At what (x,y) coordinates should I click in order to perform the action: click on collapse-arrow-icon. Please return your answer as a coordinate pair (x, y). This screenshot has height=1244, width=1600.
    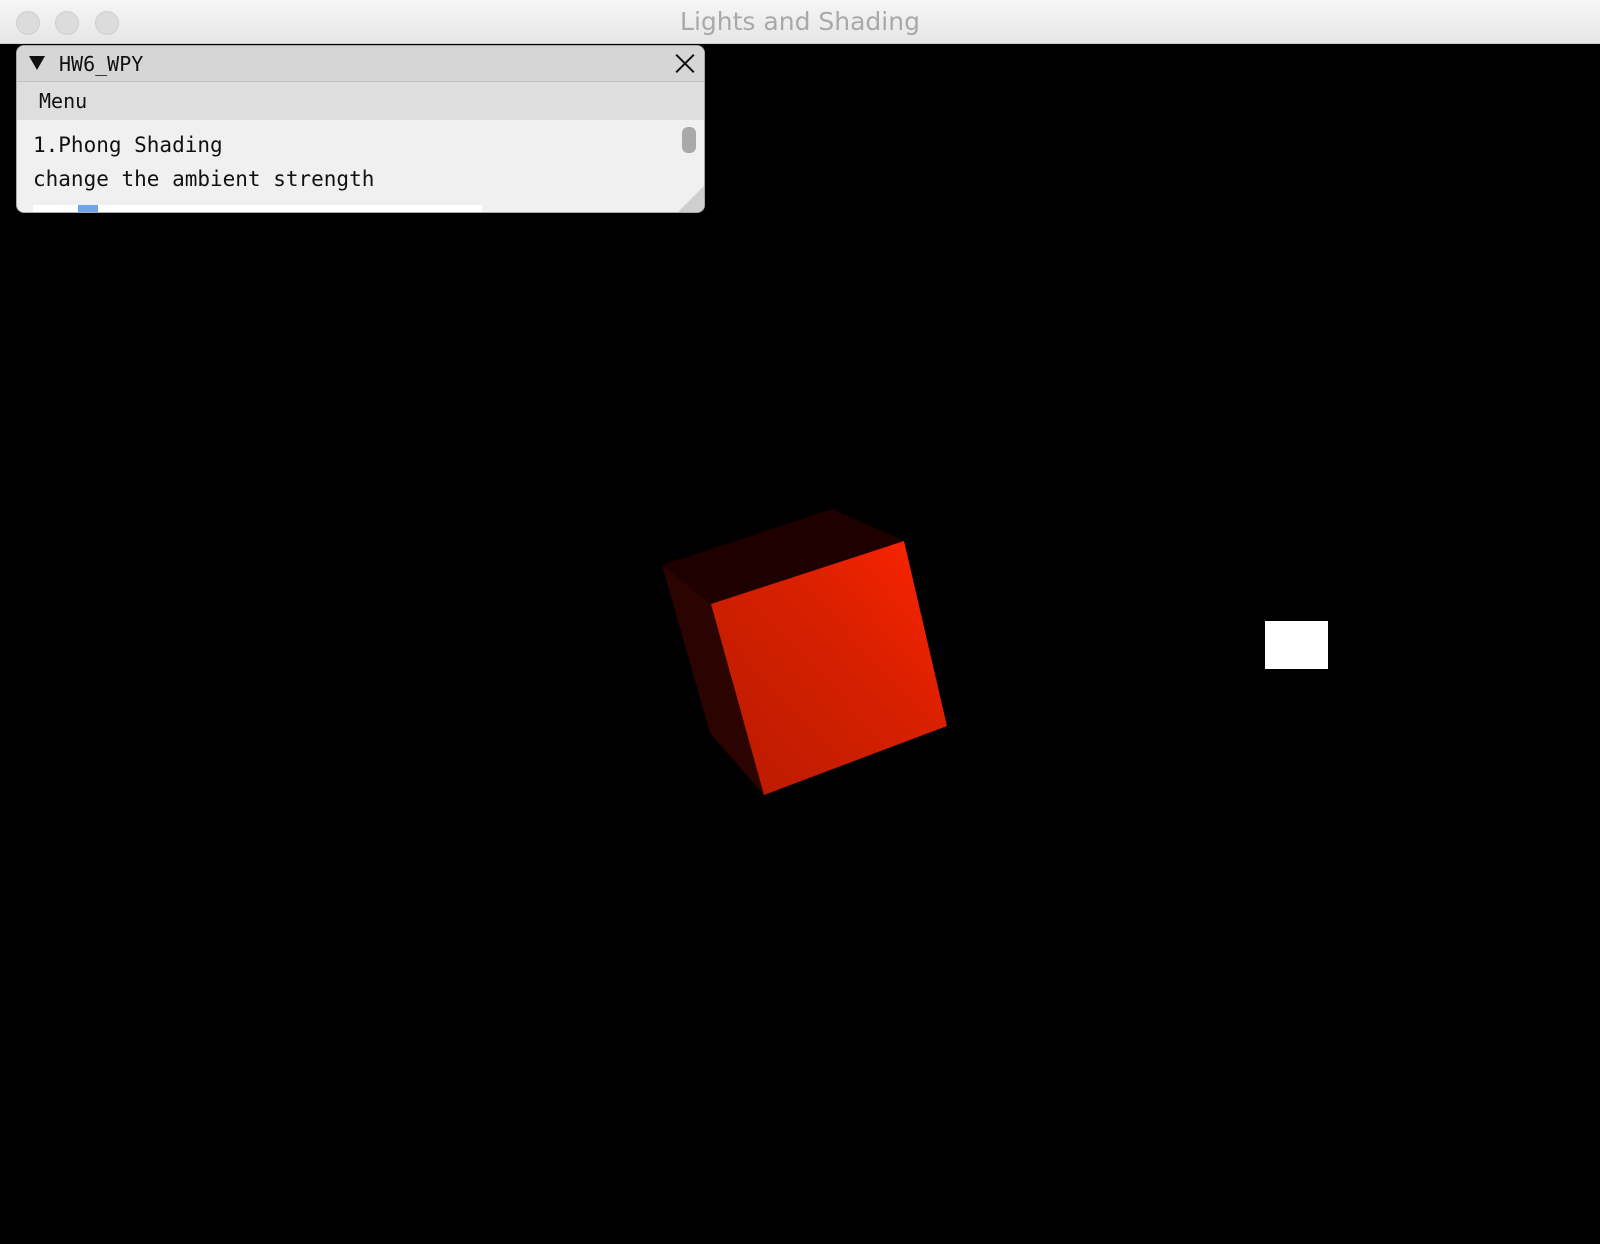
    Looking at the image, I should click on (37, 63).